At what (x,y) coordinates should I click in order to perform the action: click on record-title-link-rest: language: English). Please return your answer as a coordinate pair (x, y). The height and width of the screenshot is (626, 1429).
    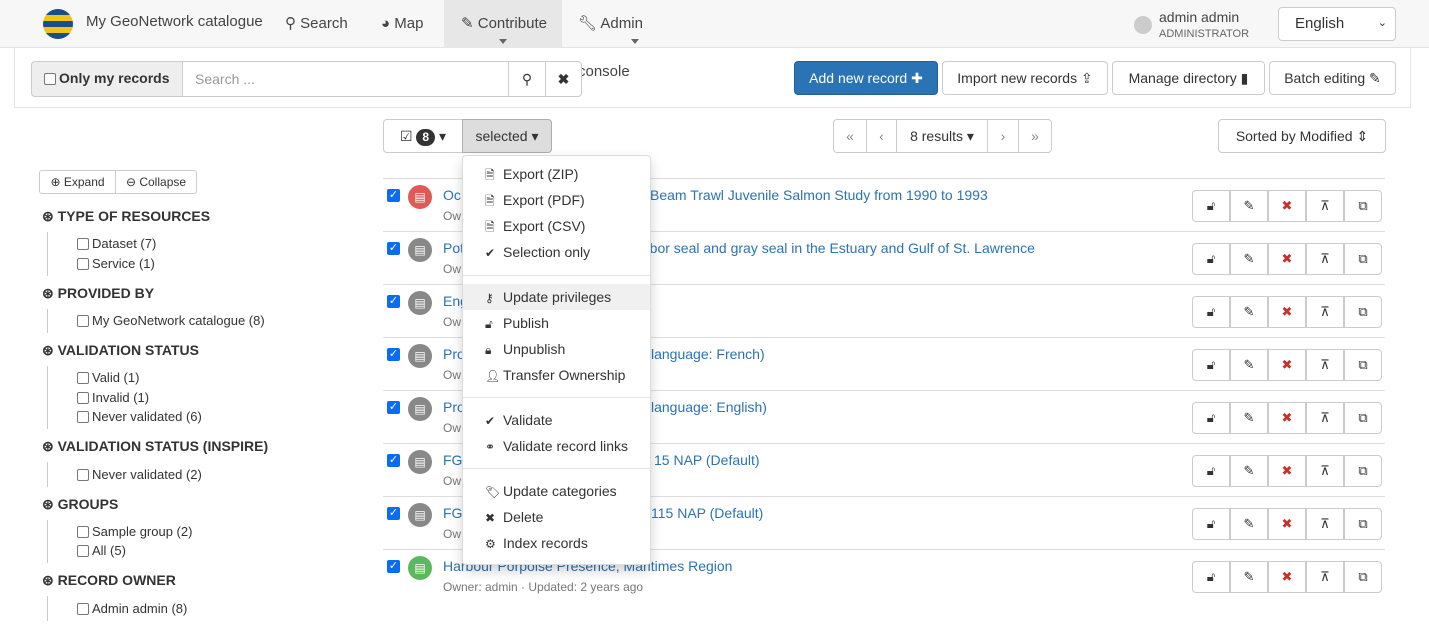
    Looking at the image, I should click on (709, 407).